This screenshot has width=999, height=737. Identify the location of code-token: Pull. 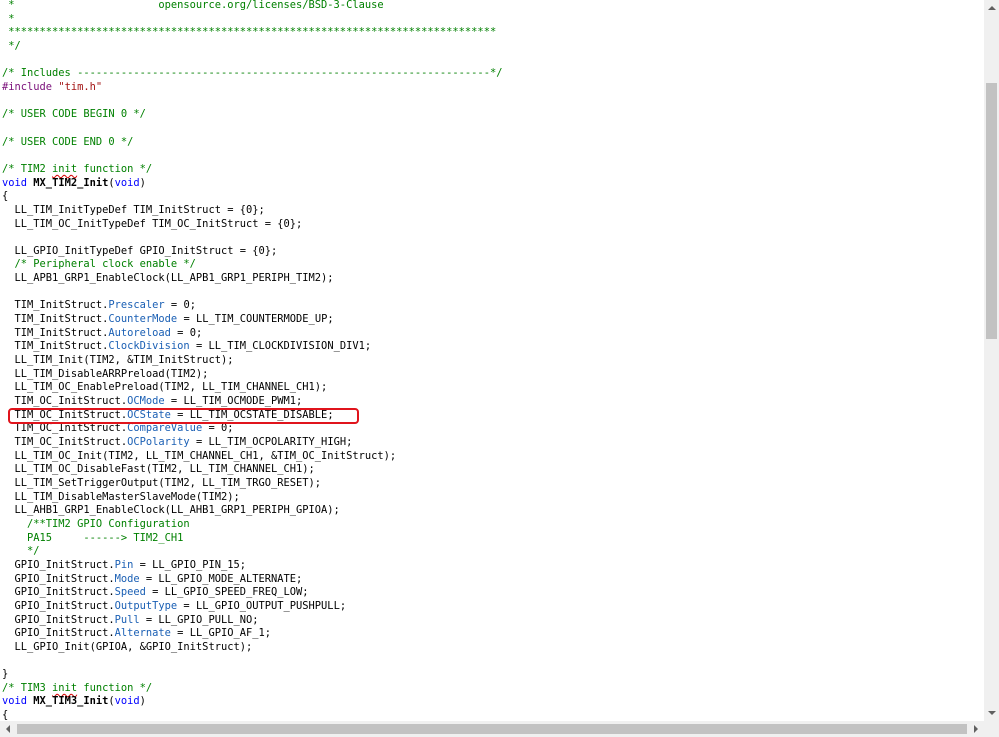
(127, 619).